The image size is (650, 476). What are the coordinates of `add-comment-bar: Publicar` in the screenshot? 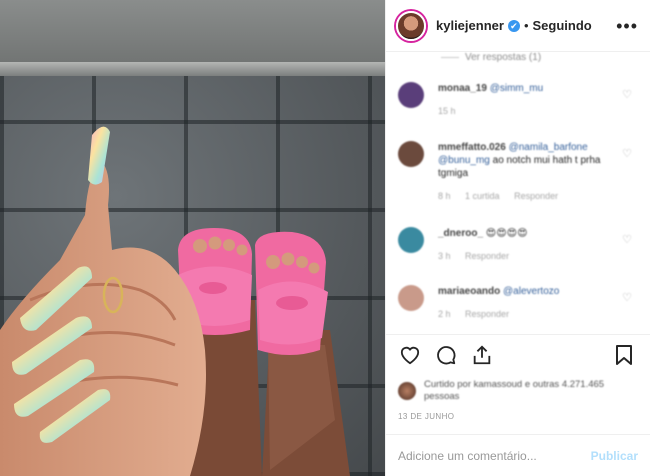 It's located at (518, 455).